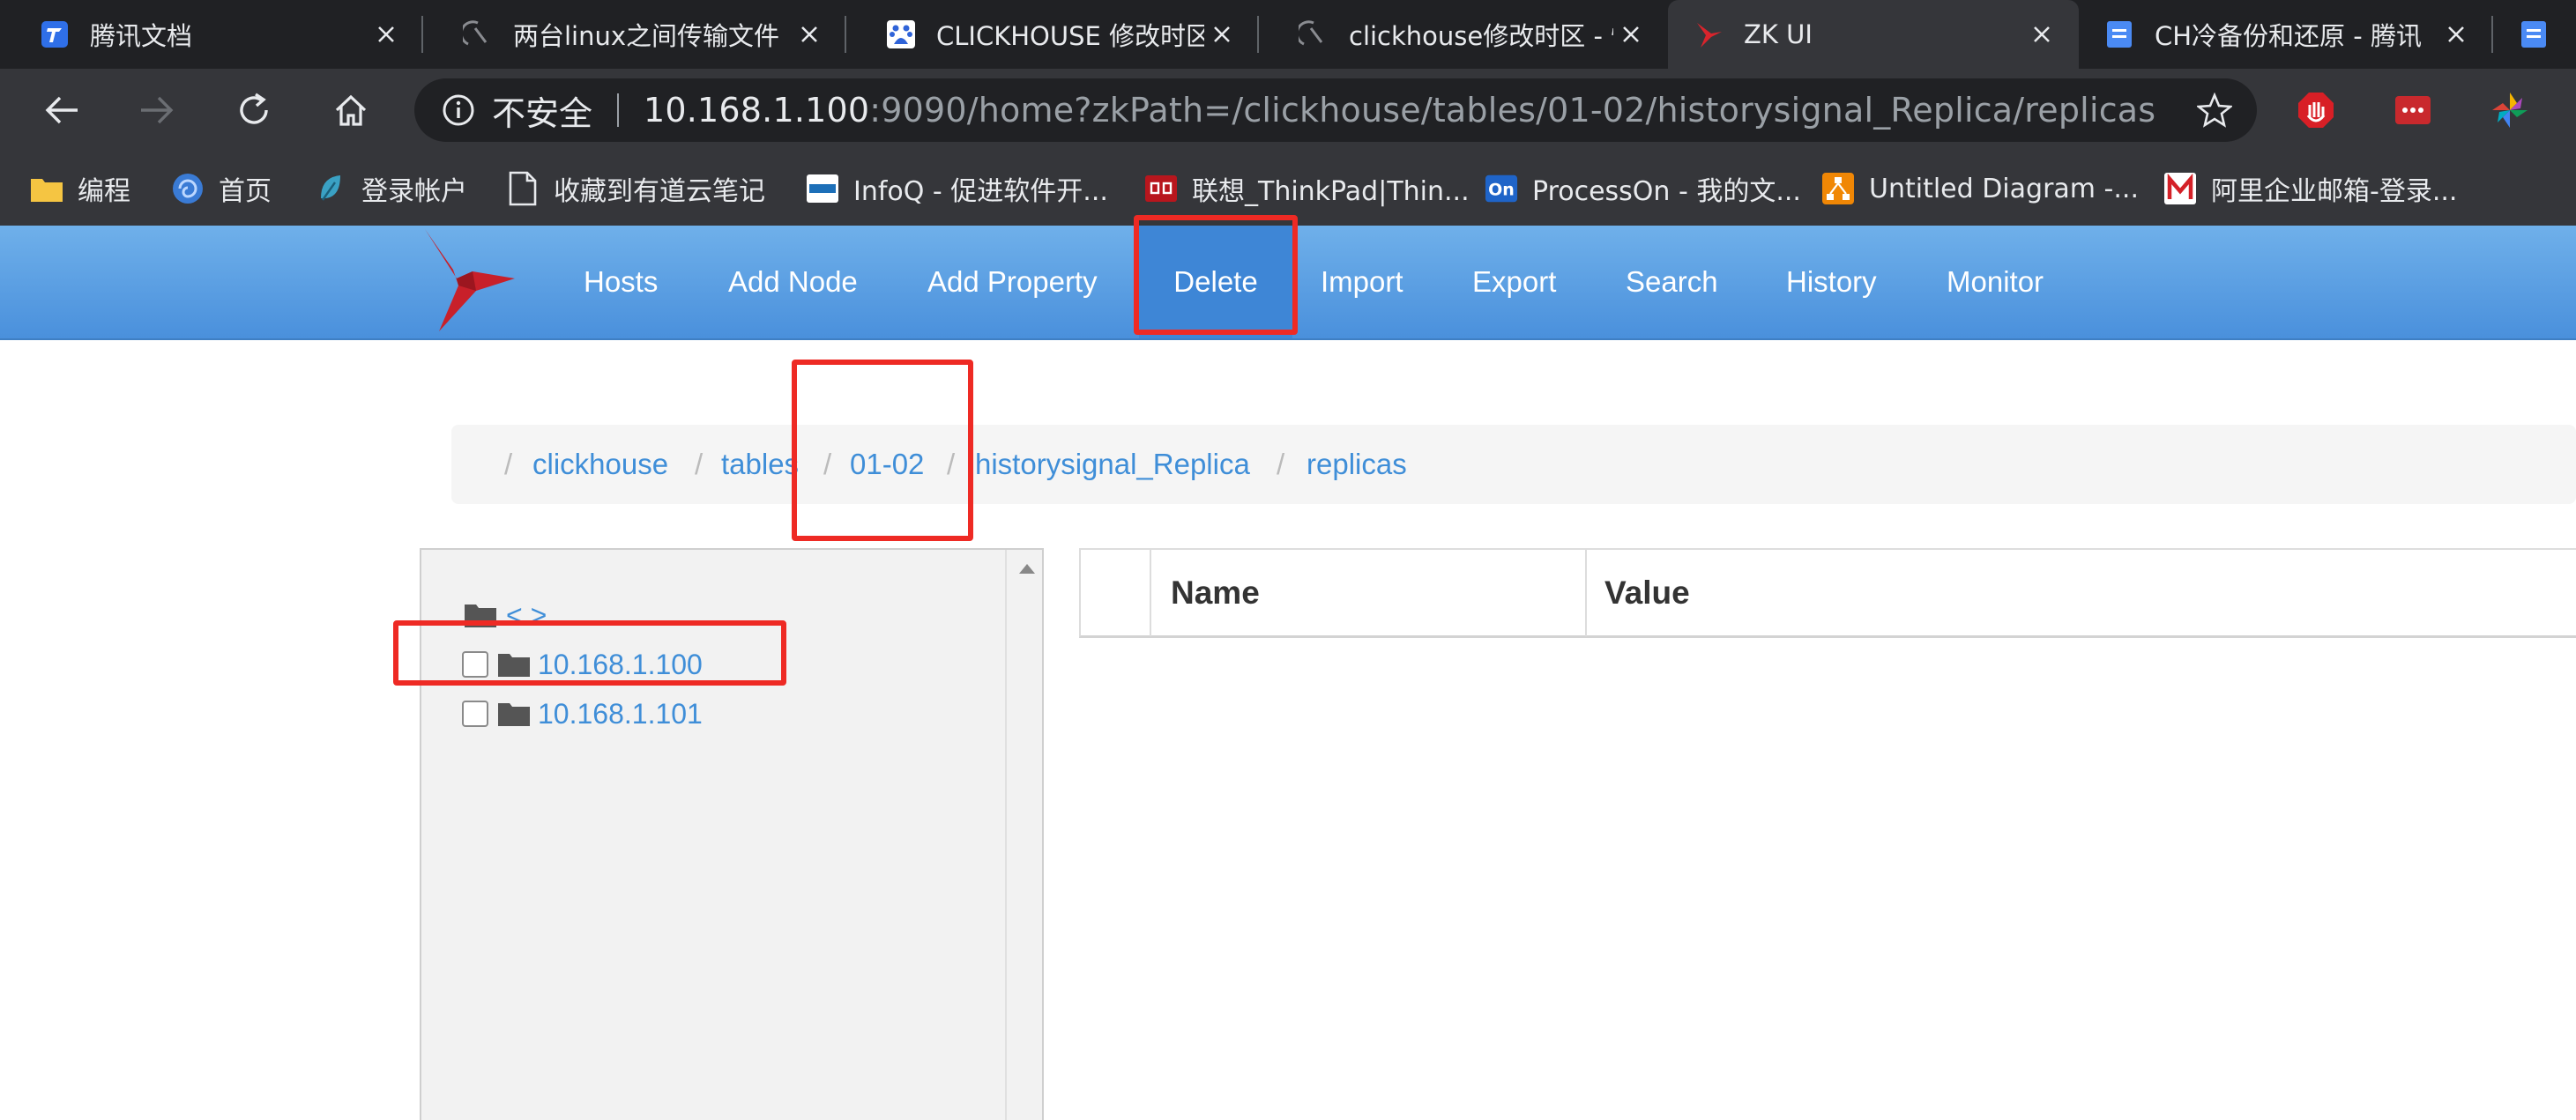 Image resolution: width=2576 pixels, height=1120 pixels. Describe the element at coordinates (1672, 282) in the screenshot. I see `nav-search: Search` at that location.